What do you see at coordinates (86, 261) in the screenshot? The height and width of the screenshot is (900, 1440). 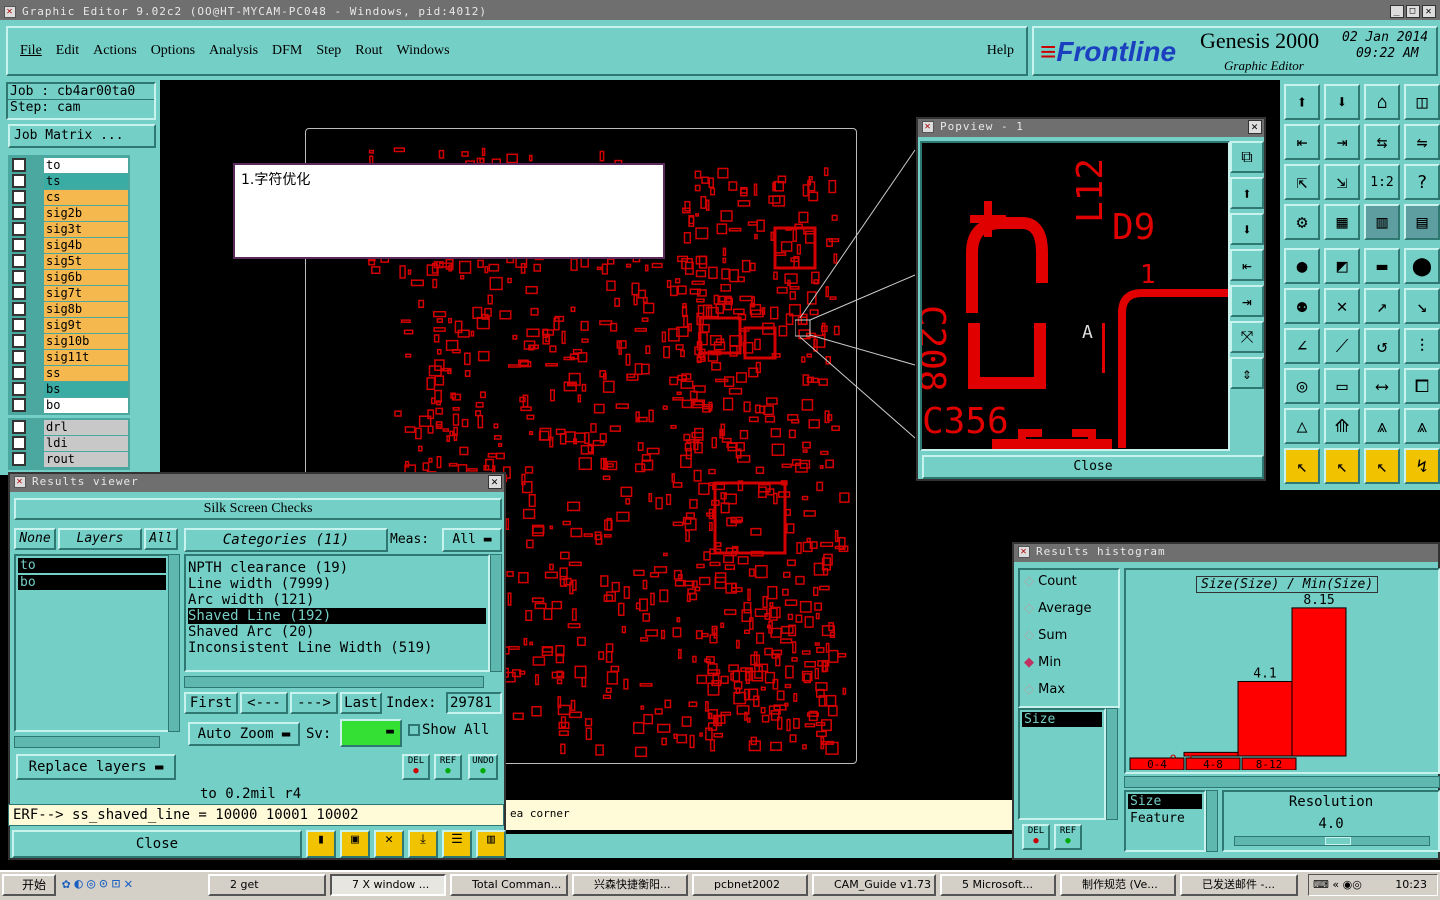 I see `layer-sig5t: sig5t` at bounding box center [86, 261].